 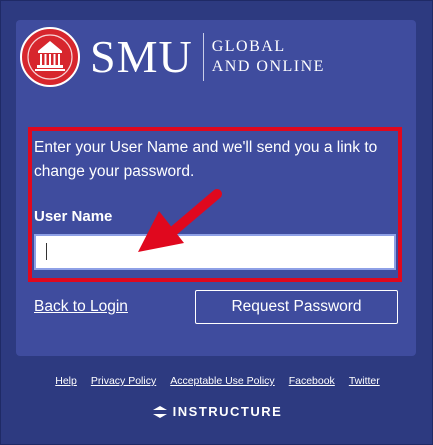 I want to click on brand-name: SMU, so click(x=141, y=56).